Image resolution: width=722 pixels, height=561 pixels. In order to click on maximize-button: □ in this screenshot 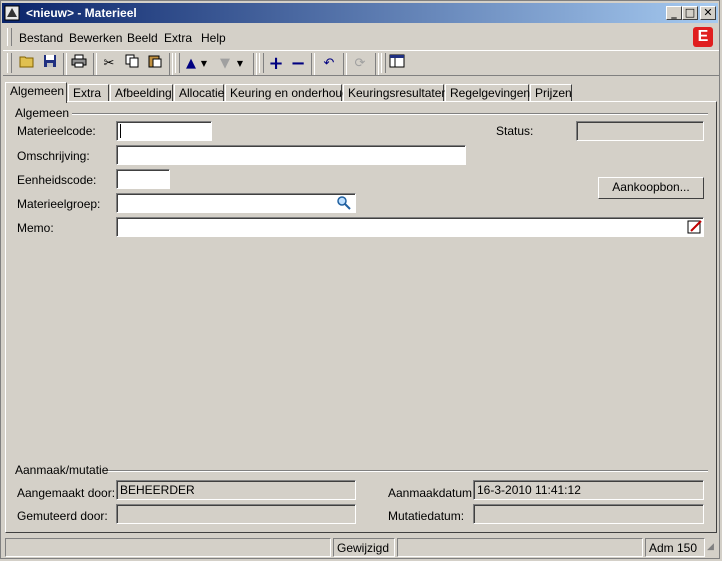, I will do `click(690, 13)`.